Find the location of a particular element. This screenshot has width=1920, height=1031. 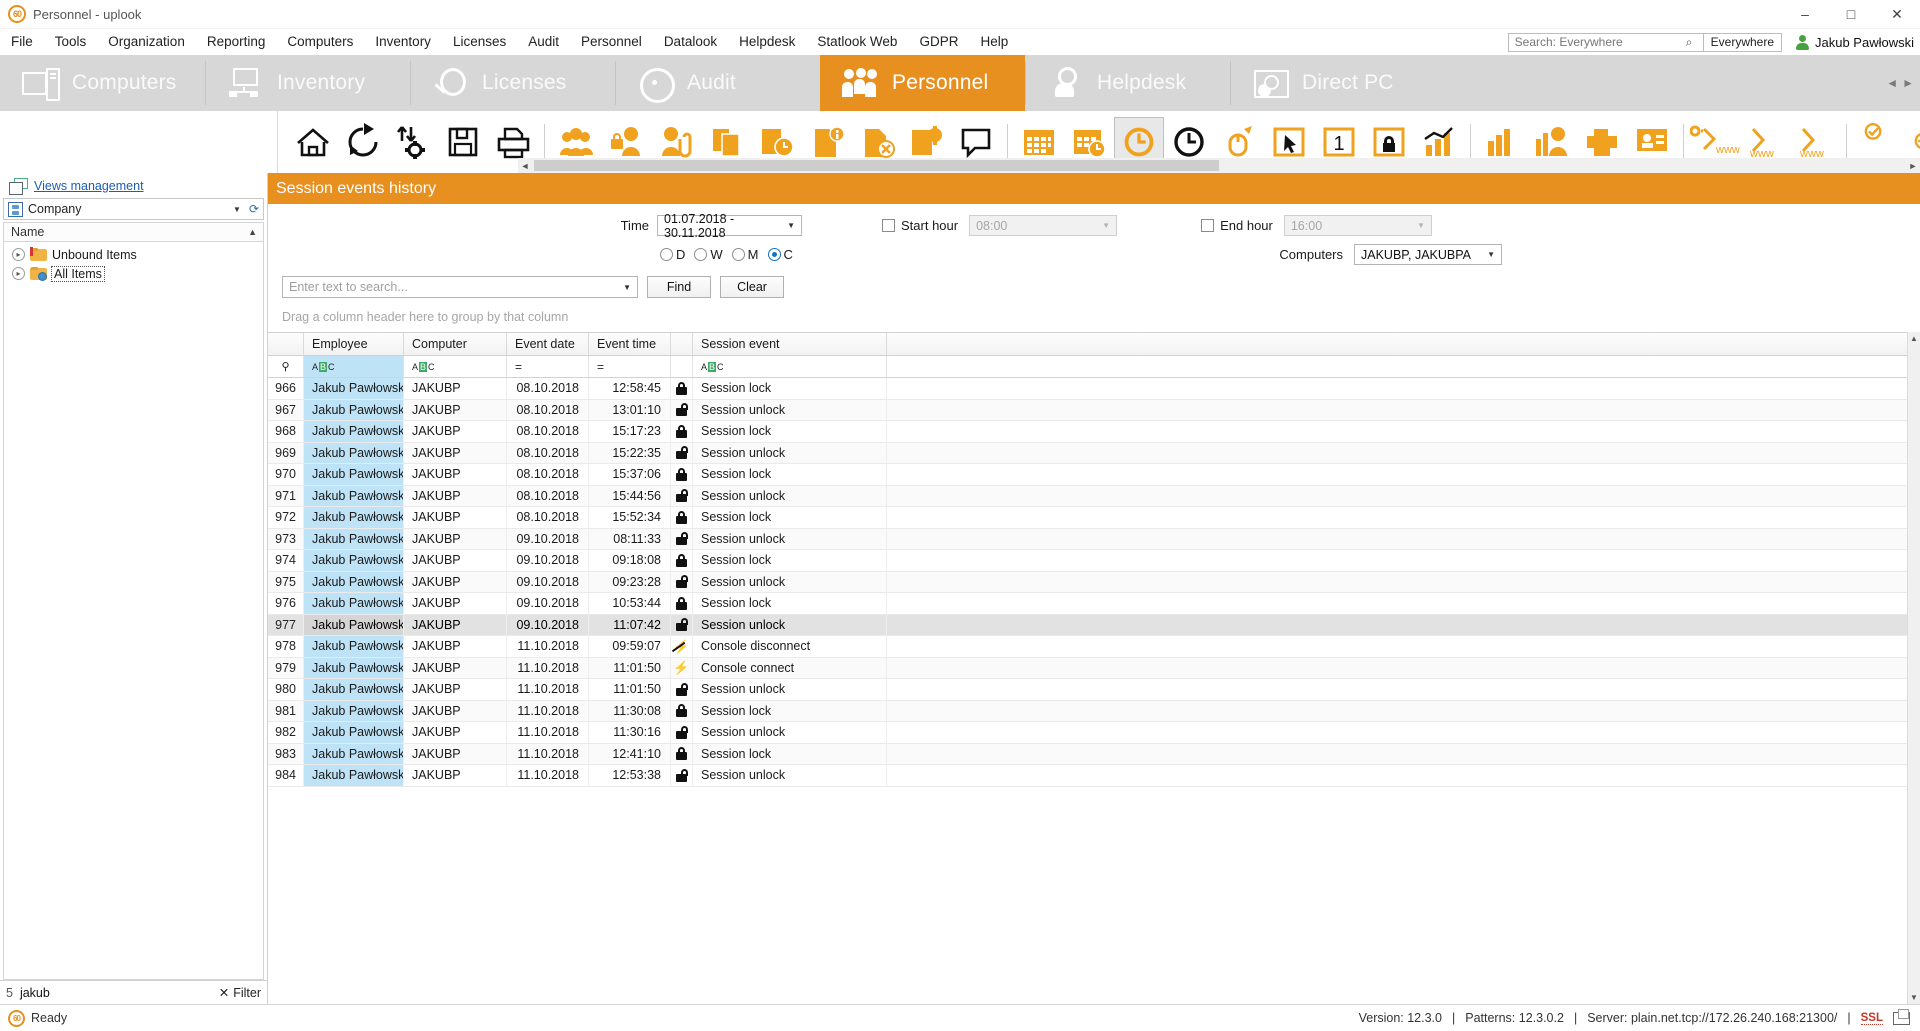

current-user: Jakub Pawłowski is located at coordinates (1854, 42).